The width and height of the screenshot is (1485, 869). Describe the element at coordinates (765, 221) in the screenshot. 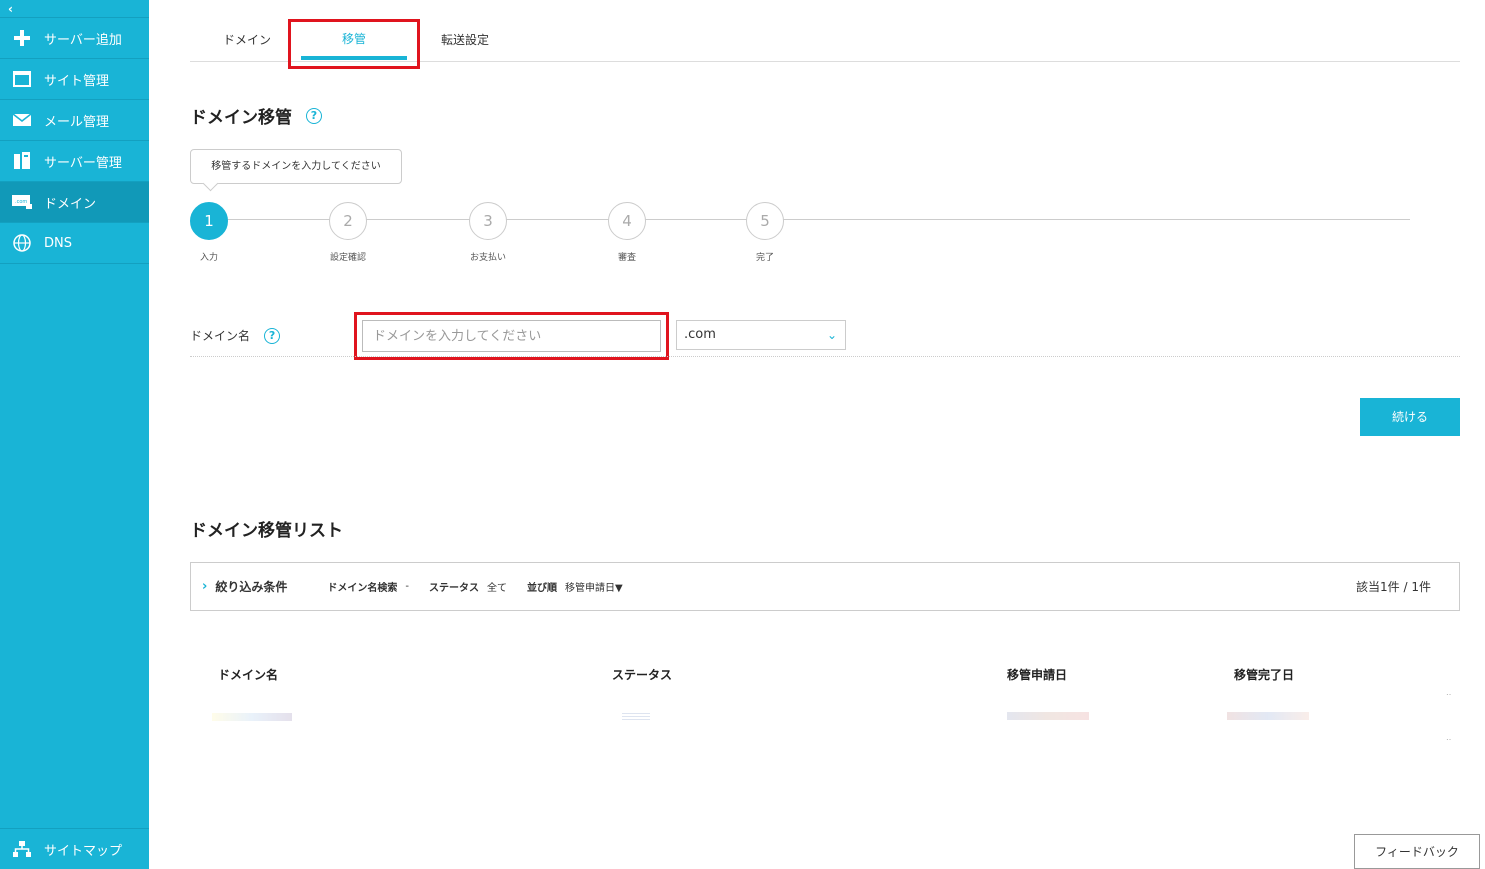

I see `step-5: 5` at that location.